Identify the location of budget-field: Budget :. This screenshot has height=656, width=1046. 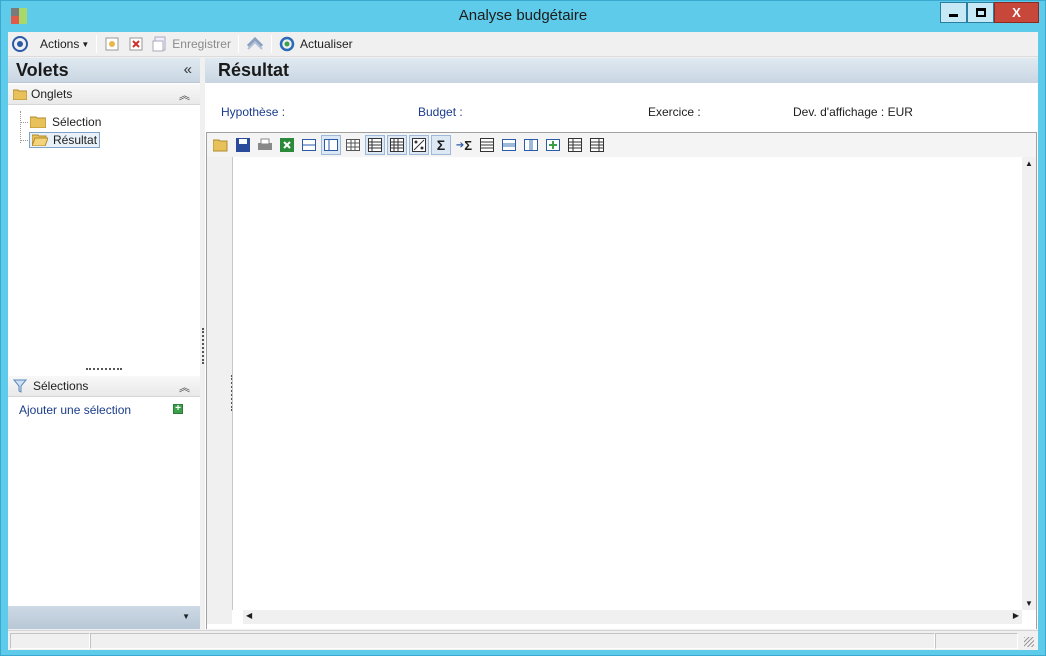
(440, 112).